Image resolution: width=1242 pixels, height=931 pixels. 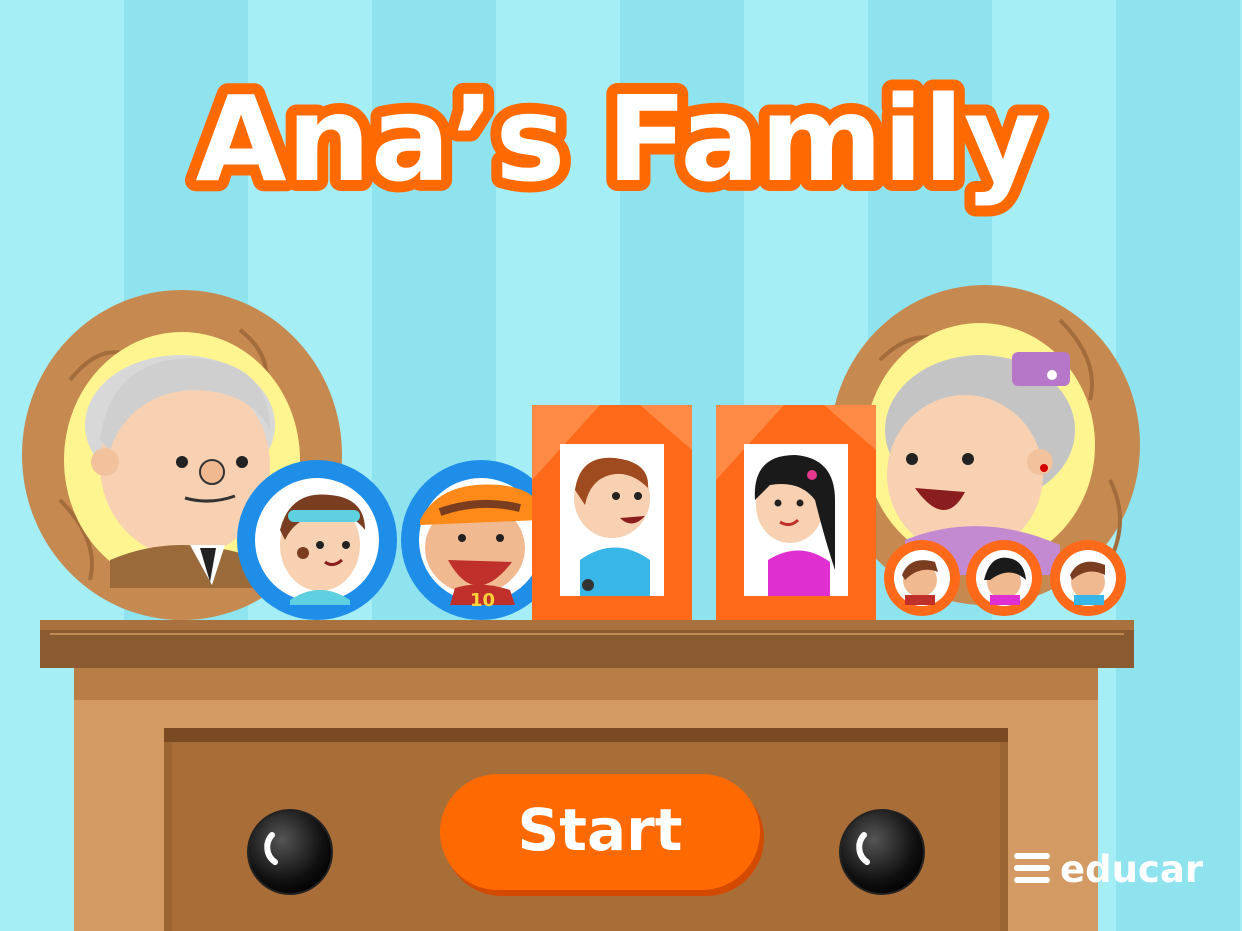 What do you see at coordinates (1132, 869) in the screenshot?
I see `brand-label: educar` at bounding box center [1132, 869].